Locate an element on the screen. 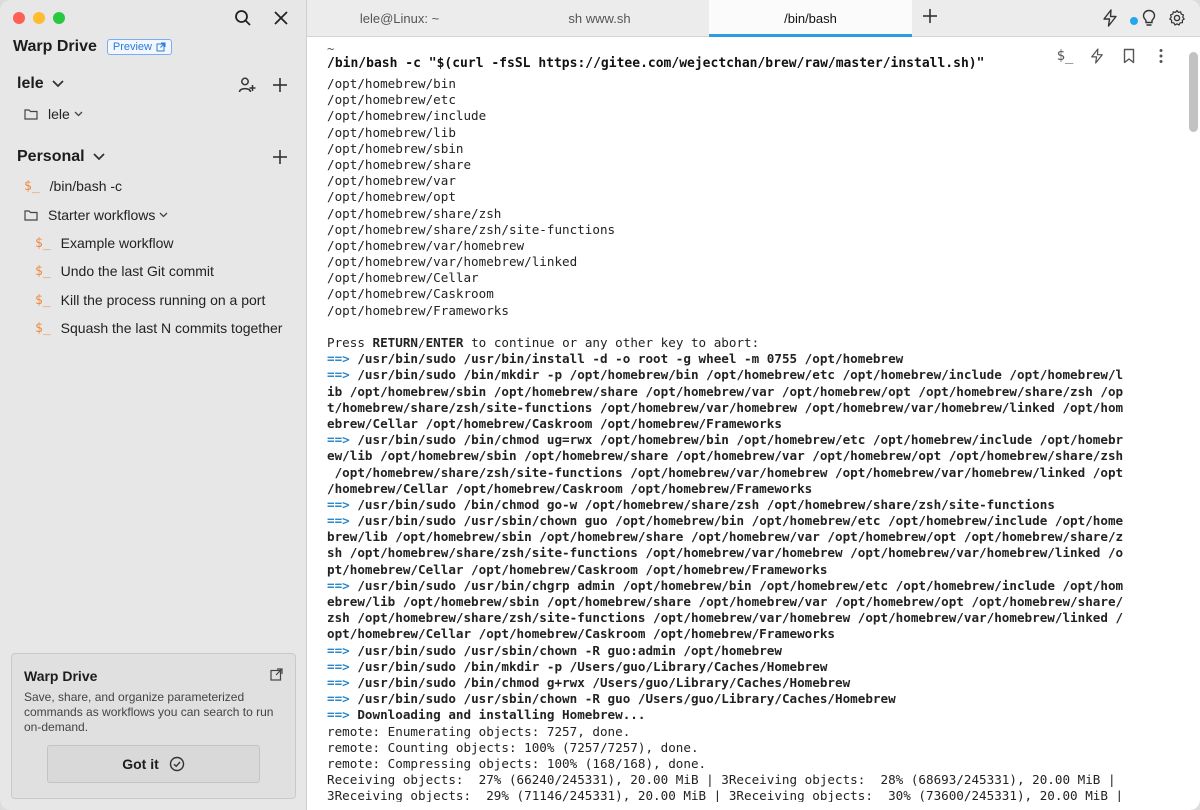 The height and width of the screenshot is (810, 1200). tab-lele-linux: lele@Linux: ~ is located at coordinates (399, 18).